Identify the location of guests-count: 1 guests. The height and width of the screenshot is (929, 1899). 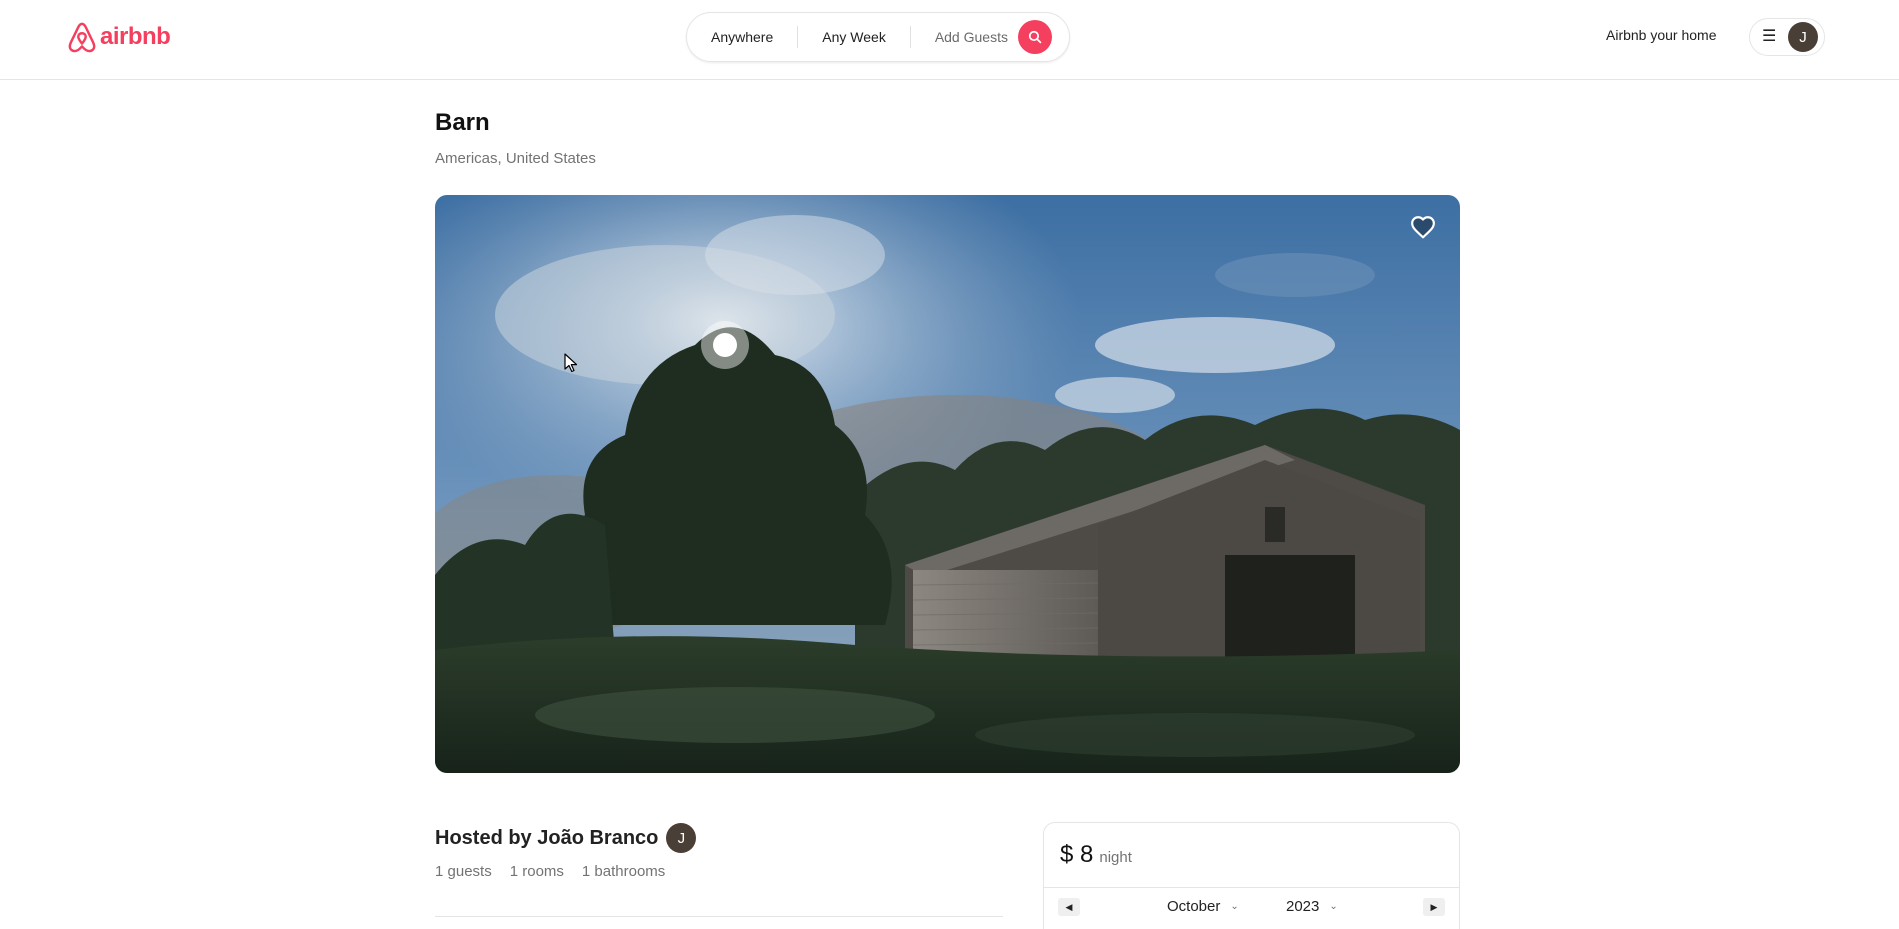
(463, 871).